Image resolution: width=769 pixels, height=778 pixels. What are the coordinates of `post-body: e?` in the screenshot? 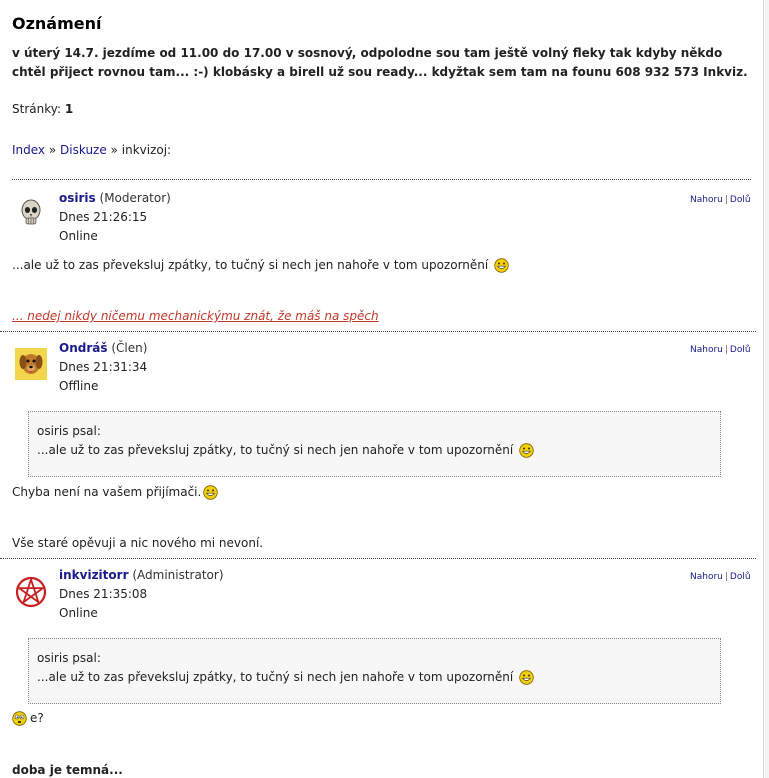 It's located at (28, 718).